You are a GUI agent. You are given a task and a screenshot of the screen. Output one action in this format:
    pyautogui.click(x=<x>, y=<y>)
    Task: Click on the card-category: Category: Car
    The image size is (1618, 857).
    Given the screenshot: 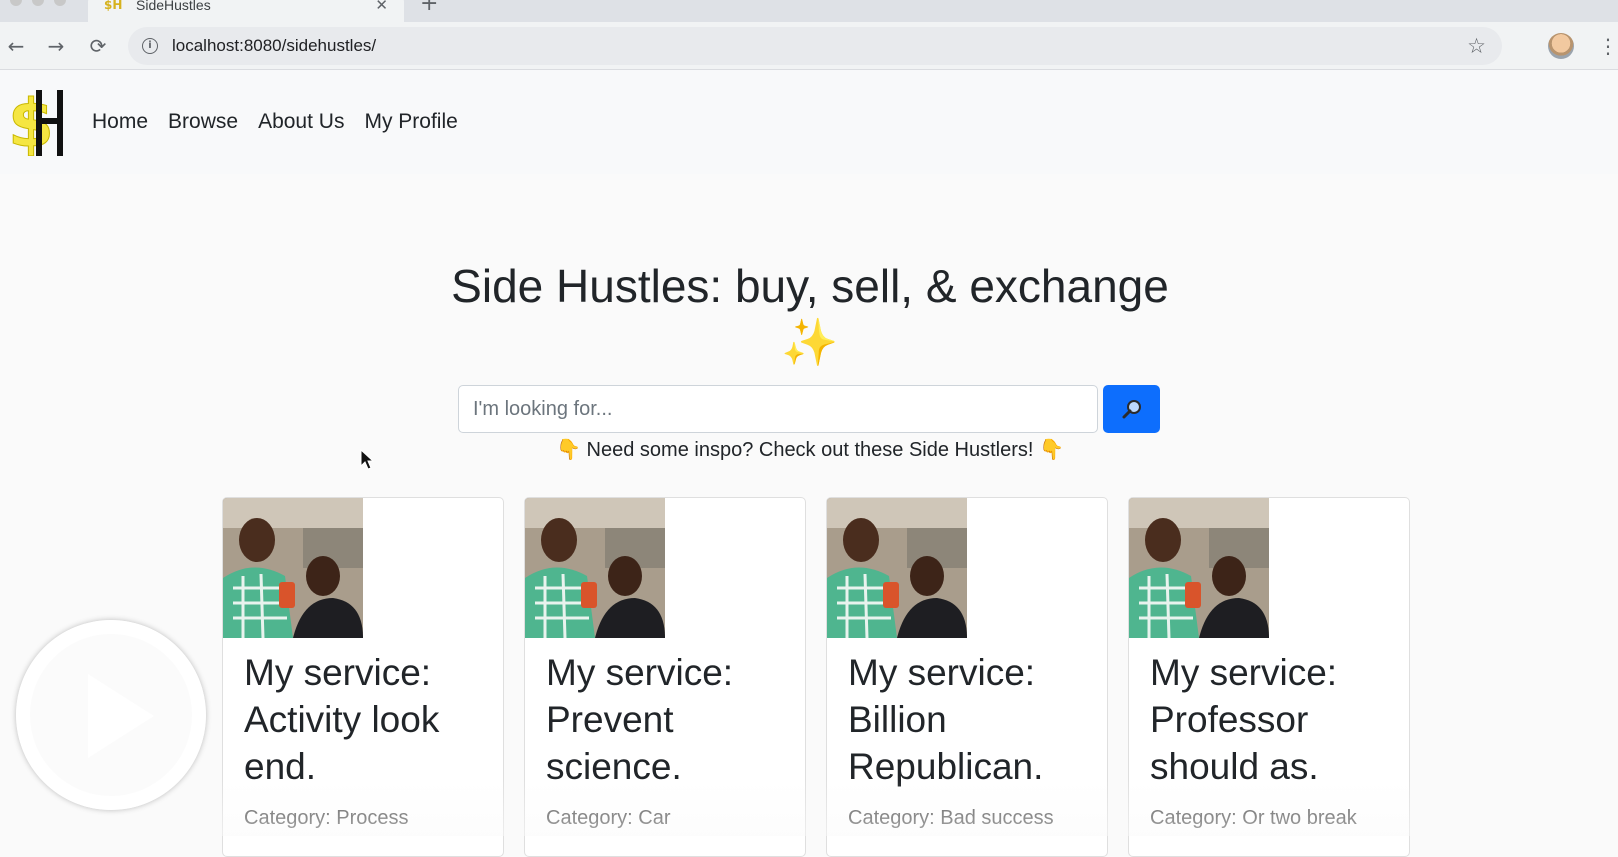 What is the action you would take?
    pyautogui.click(x=608, y=818)
    